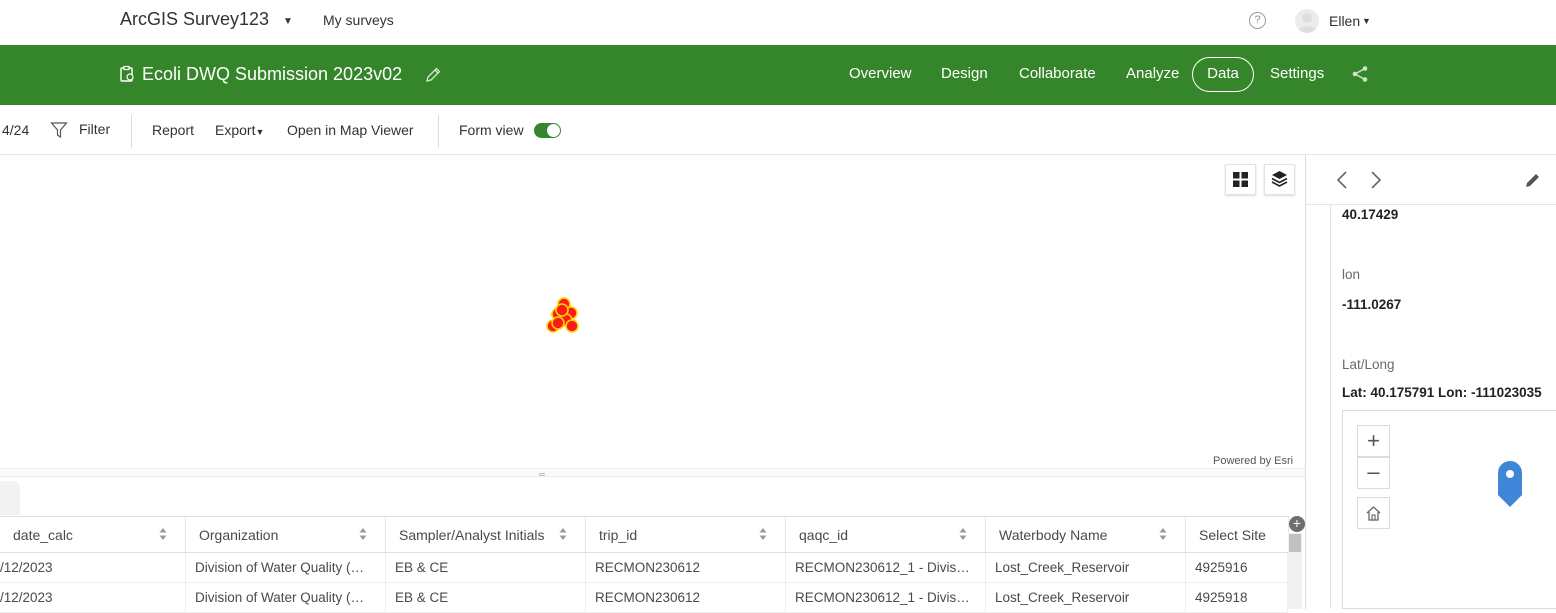 The image size is (1556, 613). What do you see at coordinates (272, 74) in the screenshot?
I see `survey-title: Ecoli DWQ Submission 2023v02` at bounding box center [272, 74].